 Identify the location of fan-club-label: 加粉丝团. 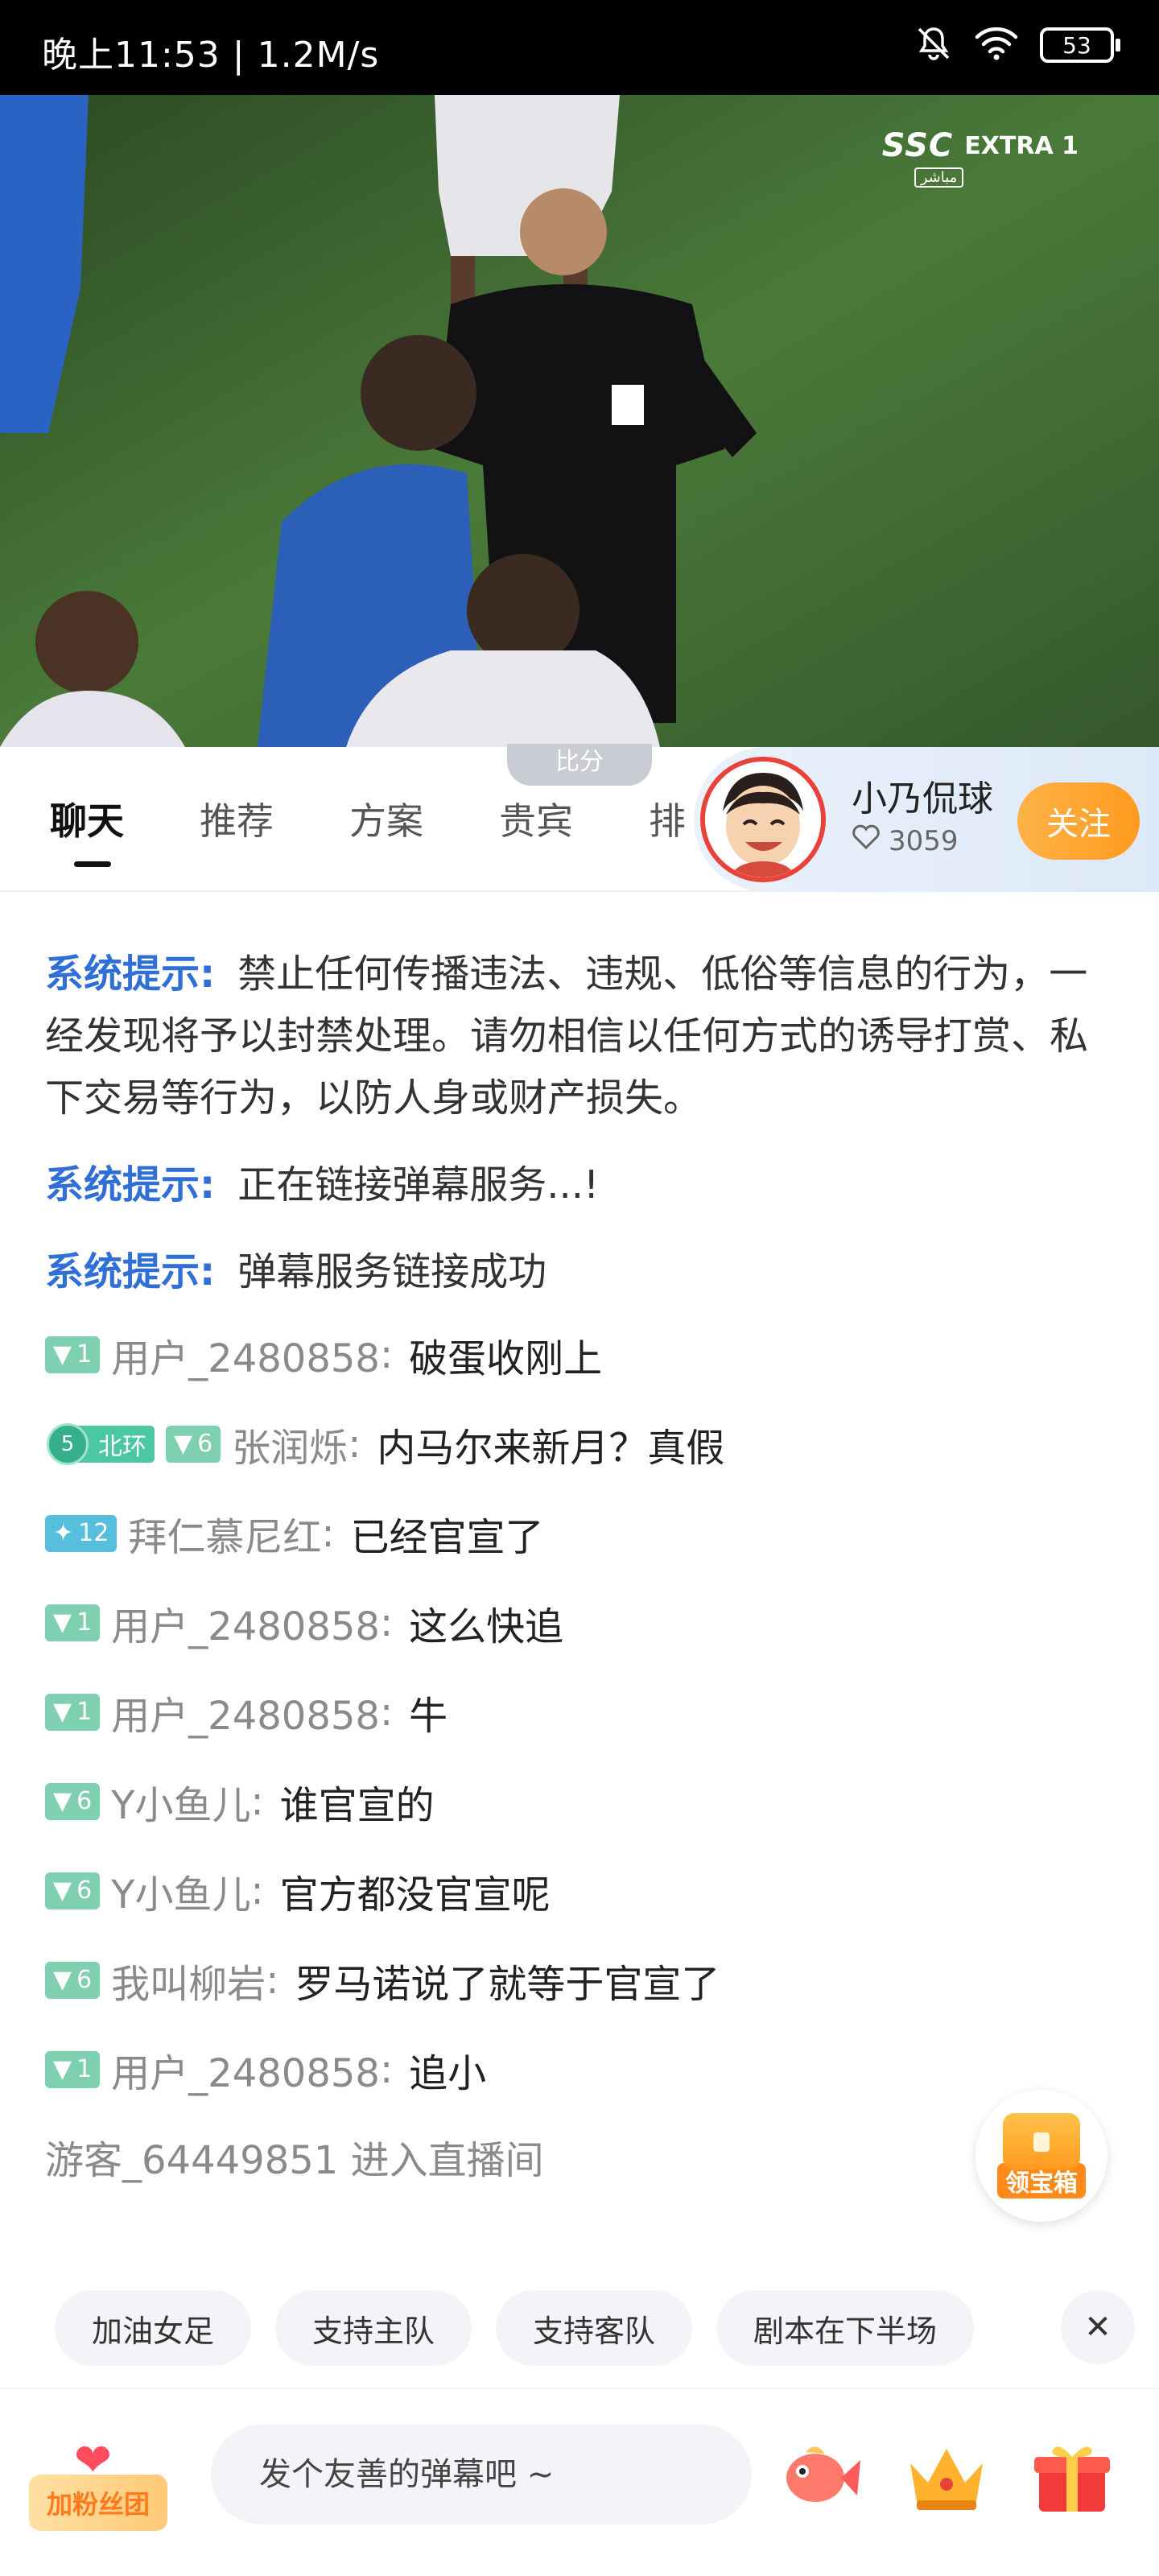
(98, 2503).